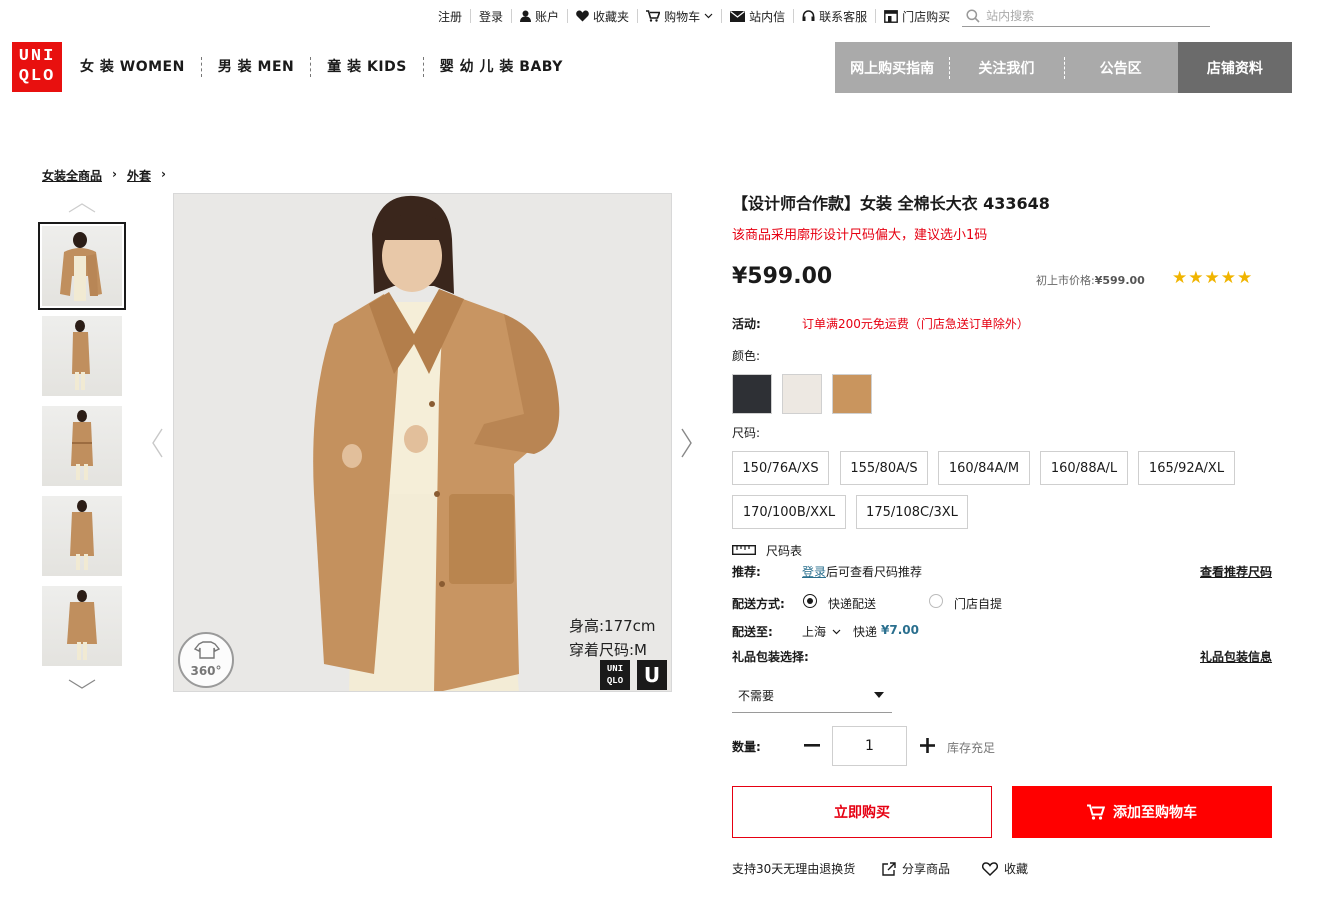 This screenshot has height=902, width=1333. Describe the element at coordinates (1236, 571) in the screenshot. I see `recommend-size-link: 查看推荐尺码` at that location.